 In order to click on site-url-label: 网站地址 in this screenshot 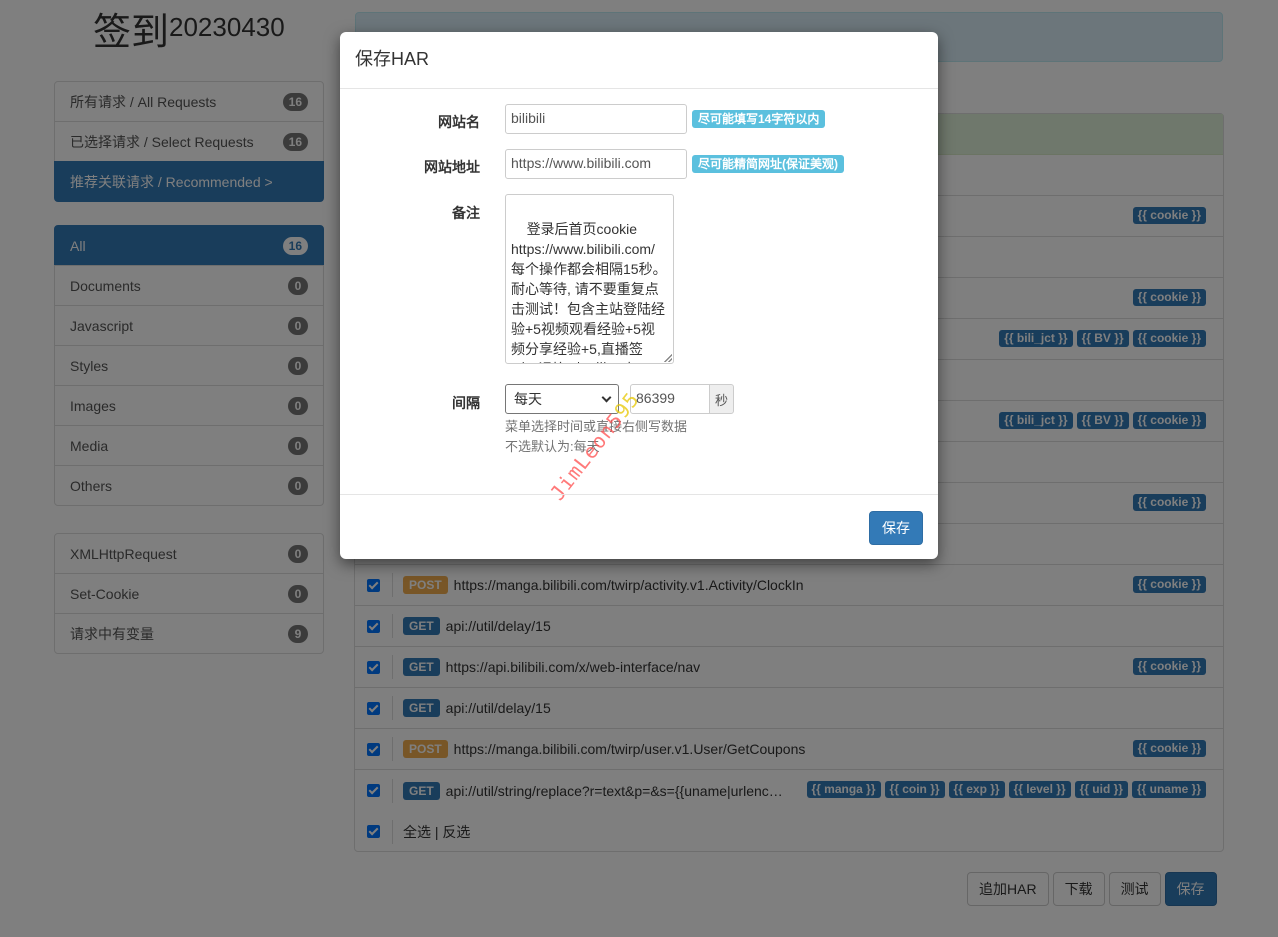, I will do `click(452, 167)`.